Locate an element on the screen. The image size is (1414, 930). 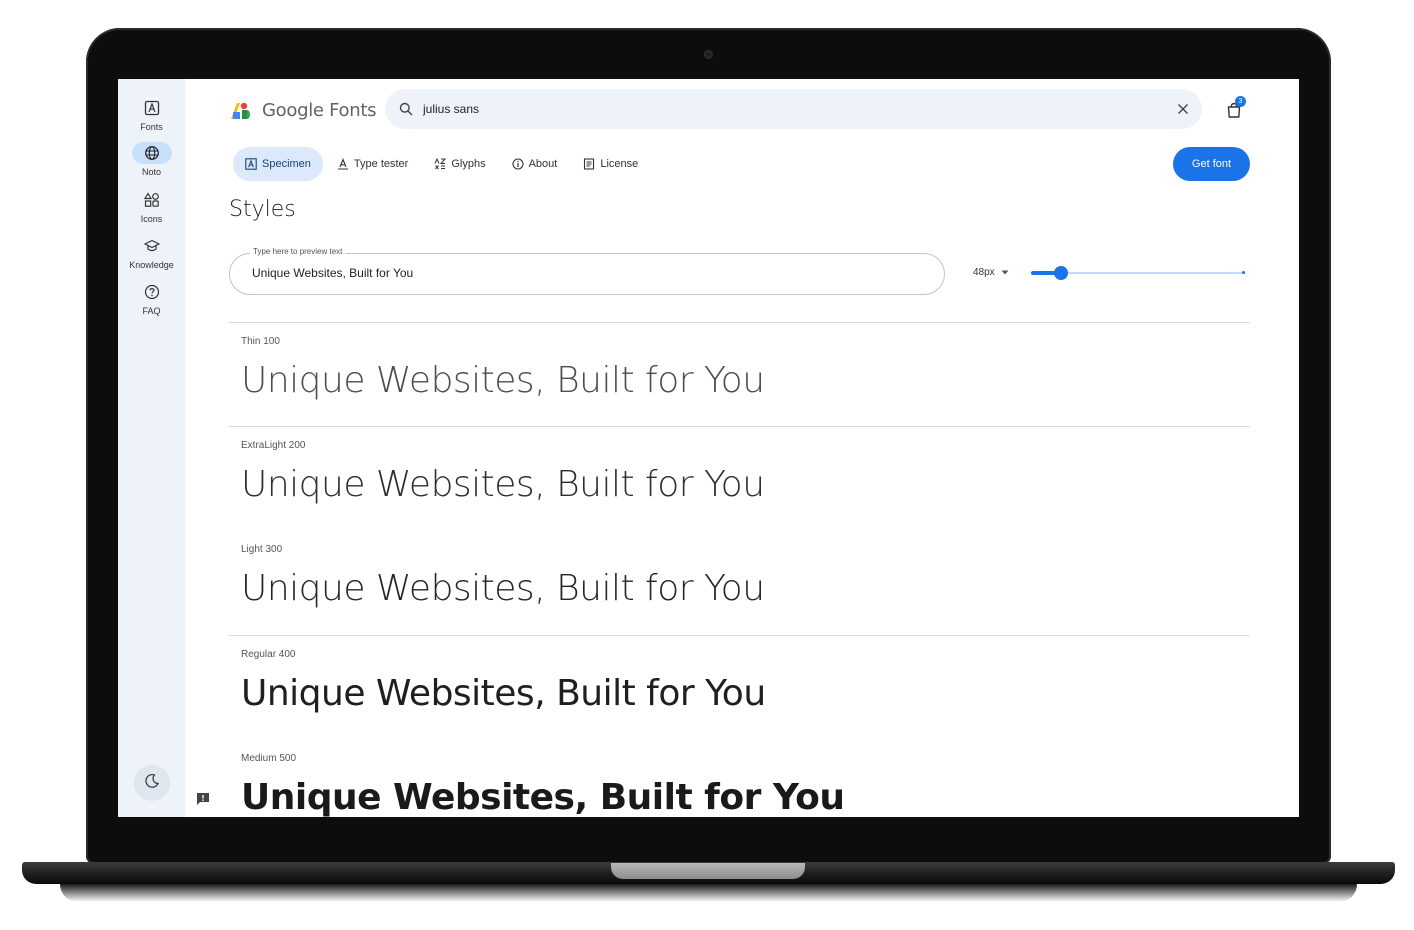
tab-label: Glyphs is located at coordinates (468, 164).